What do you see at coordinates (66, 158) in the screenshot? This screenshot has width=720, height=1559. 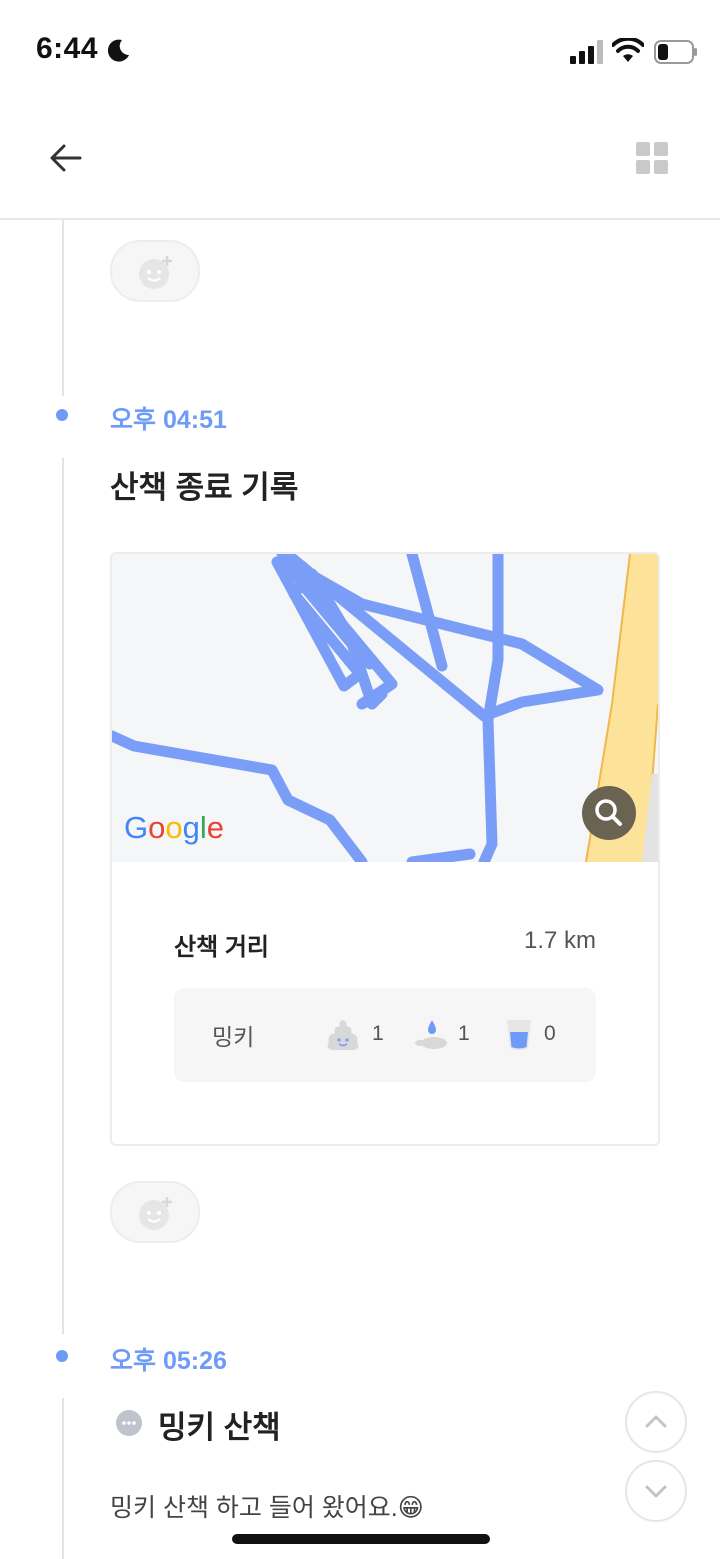 I see `back-arrow-icon` at bounding box center [66, 158].